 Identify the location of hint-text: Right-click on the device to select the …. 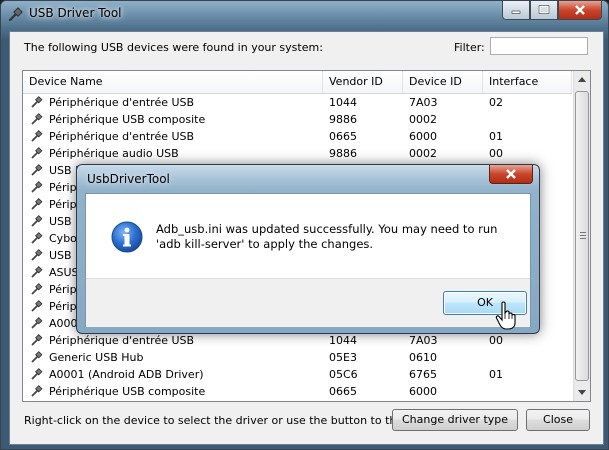
(230, 420).